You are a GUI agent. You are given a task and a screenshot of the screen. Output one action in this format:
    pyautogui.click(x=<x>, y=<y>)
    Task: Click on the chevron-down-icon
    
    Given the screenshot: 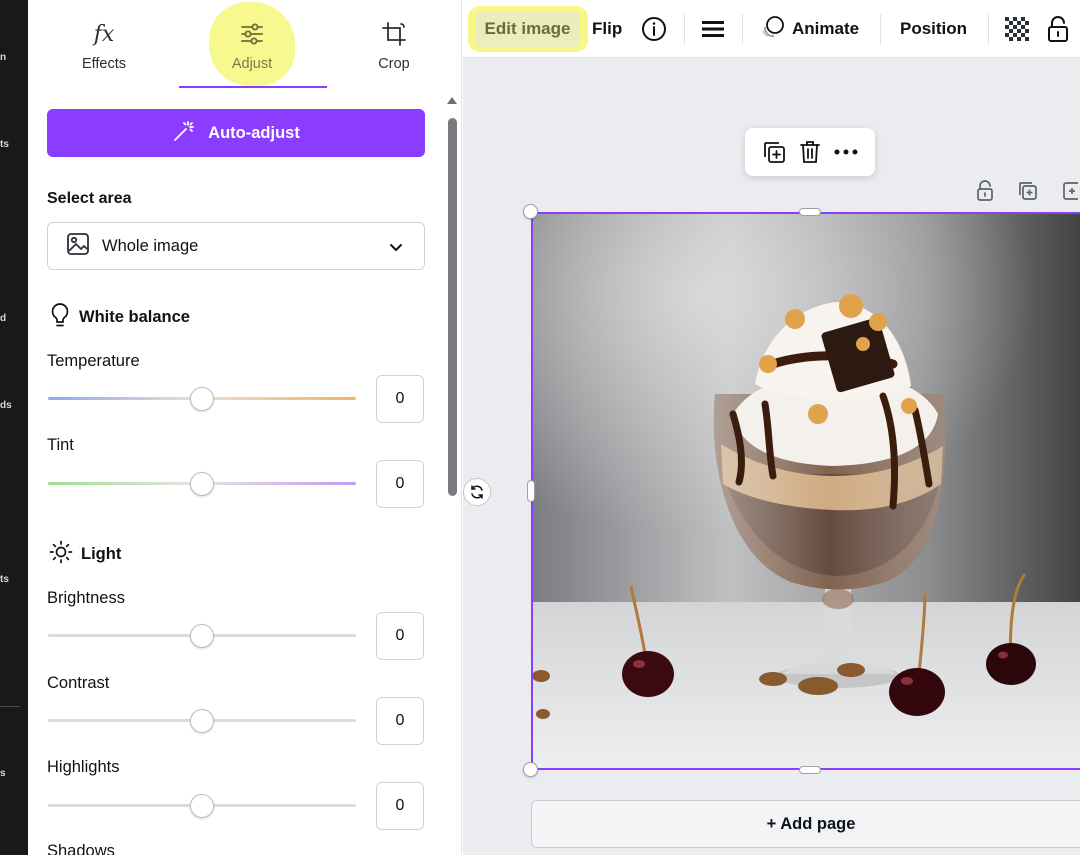 What is the action you would take?
    pyautogui.click(x=396, y=249)
    